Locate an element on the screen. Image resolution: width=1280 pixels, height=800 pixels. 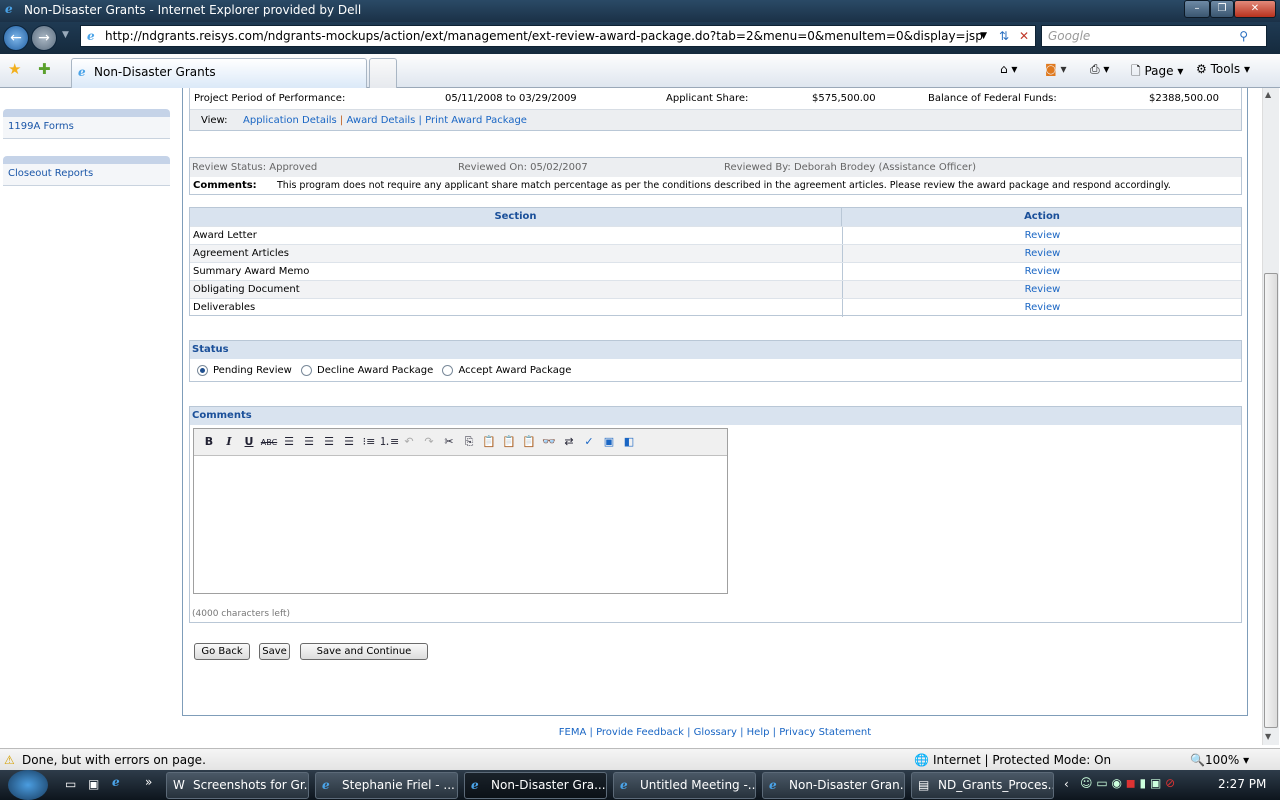
new-tab-button is located at coordinates (383, 73).